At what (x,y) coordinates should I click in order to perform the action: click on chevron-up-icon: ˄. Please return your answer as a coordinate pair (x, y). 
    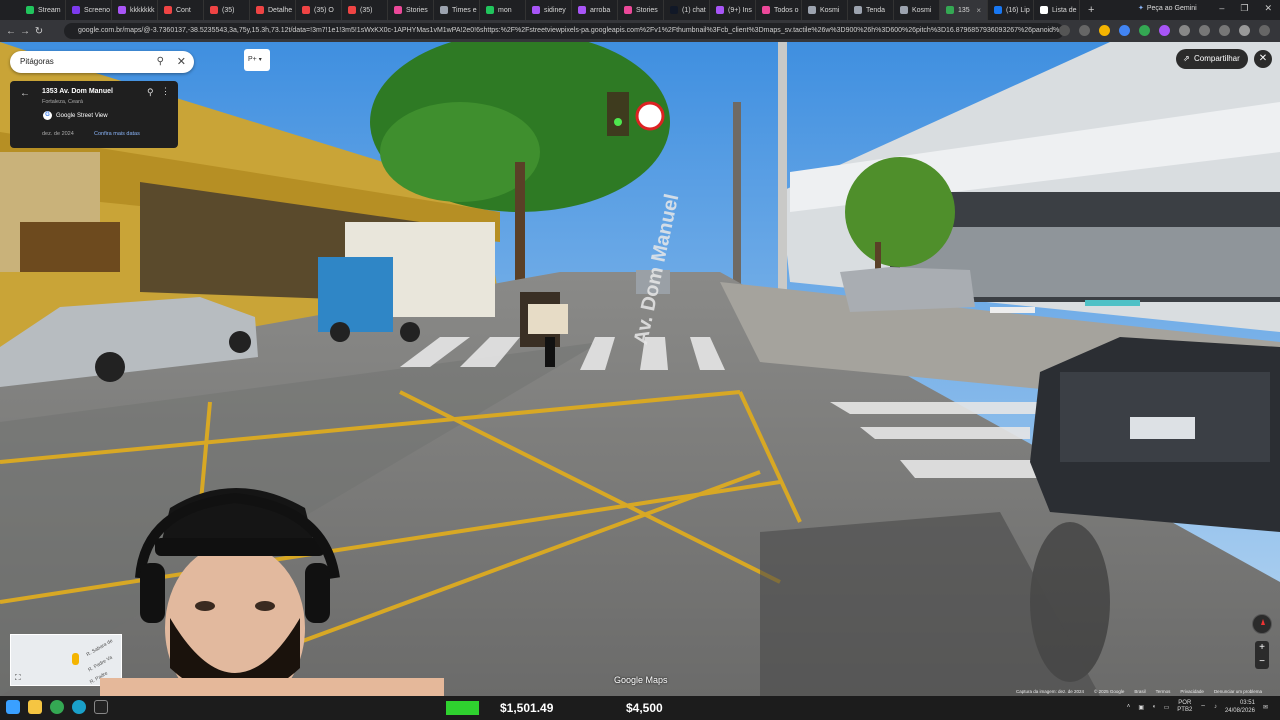
    Looking at the image, I should click on (1129, 707).